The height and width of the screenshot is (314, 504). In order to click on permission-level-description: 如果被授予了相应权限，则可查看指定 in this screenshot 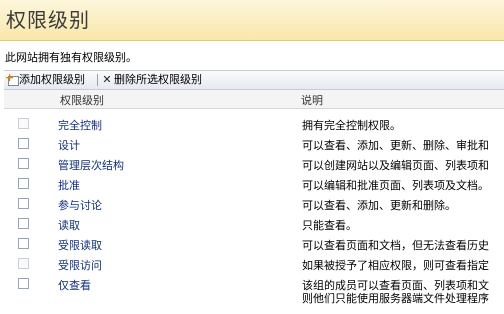, I will do `click(395, 265)`.